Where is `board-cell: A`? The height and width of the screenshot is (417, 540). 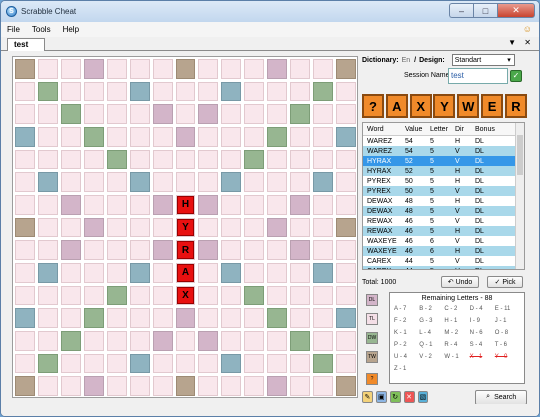
board-cell: A is located at coordinates (185, 272).